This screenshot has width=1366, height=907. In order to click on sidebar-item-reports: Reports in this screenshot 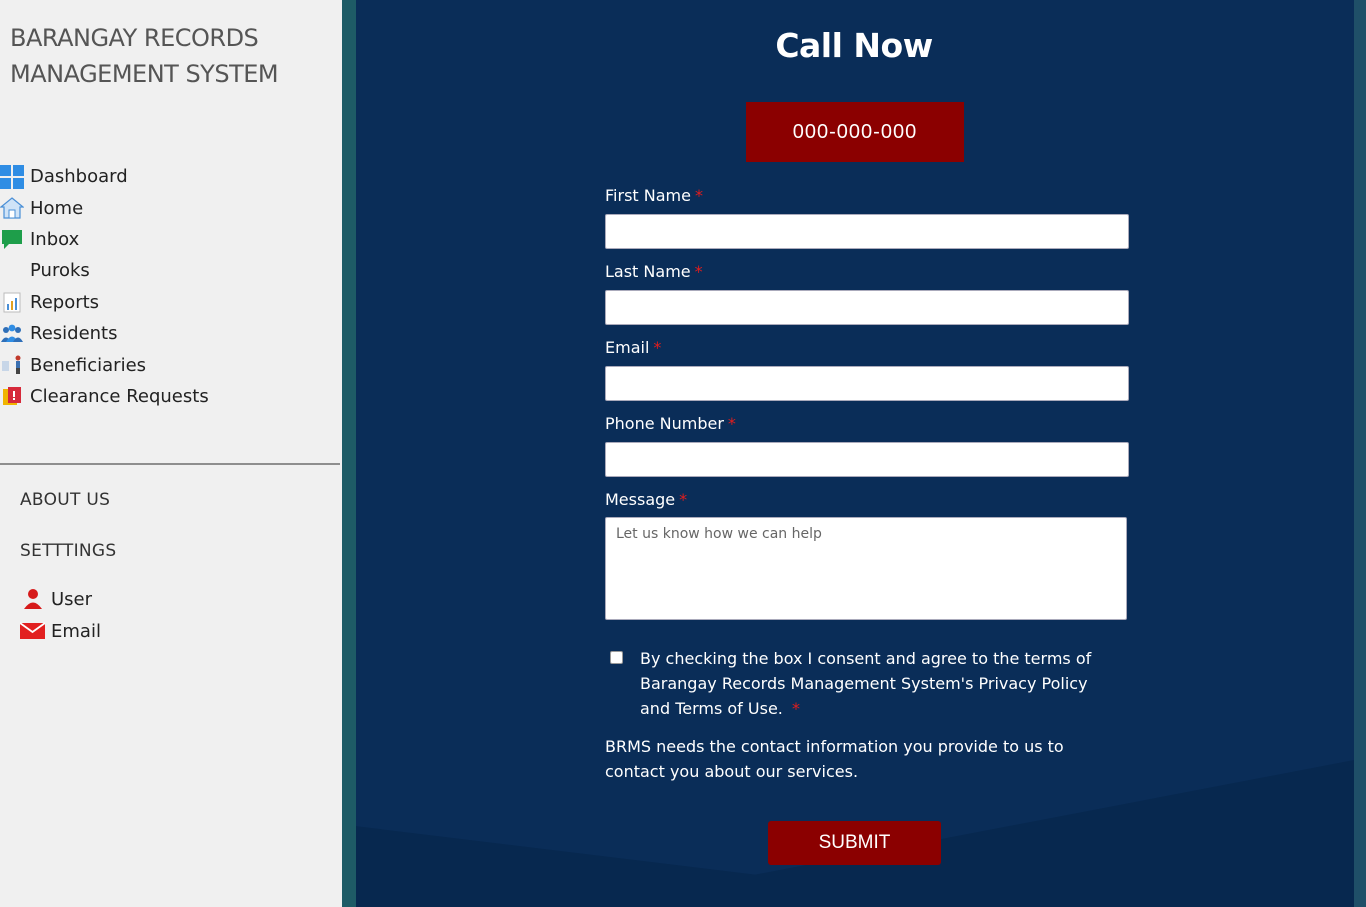, I will do `click(104, 302)`.